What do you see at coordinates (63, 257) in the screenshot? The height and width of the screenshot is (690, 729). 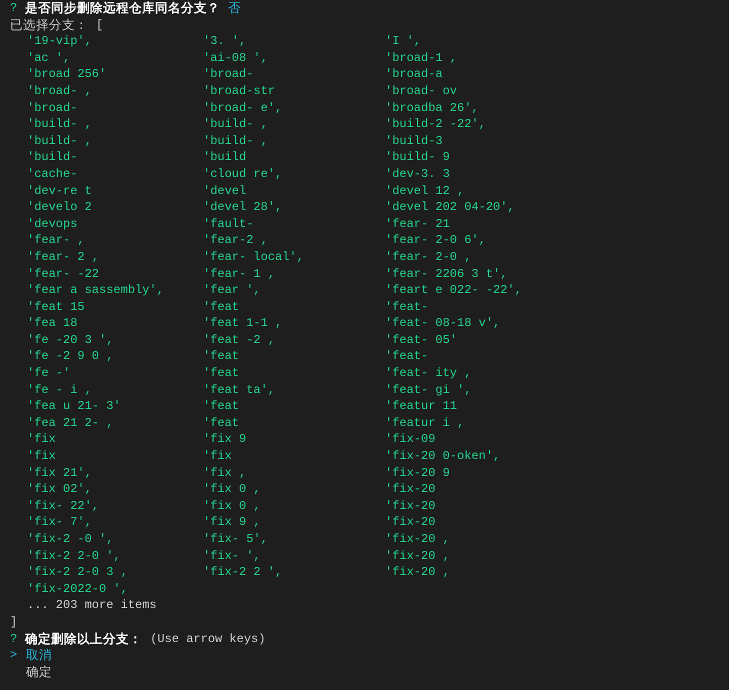 I see `branch-name: 'fear- 2 ,` at bounding box center [63, 257].